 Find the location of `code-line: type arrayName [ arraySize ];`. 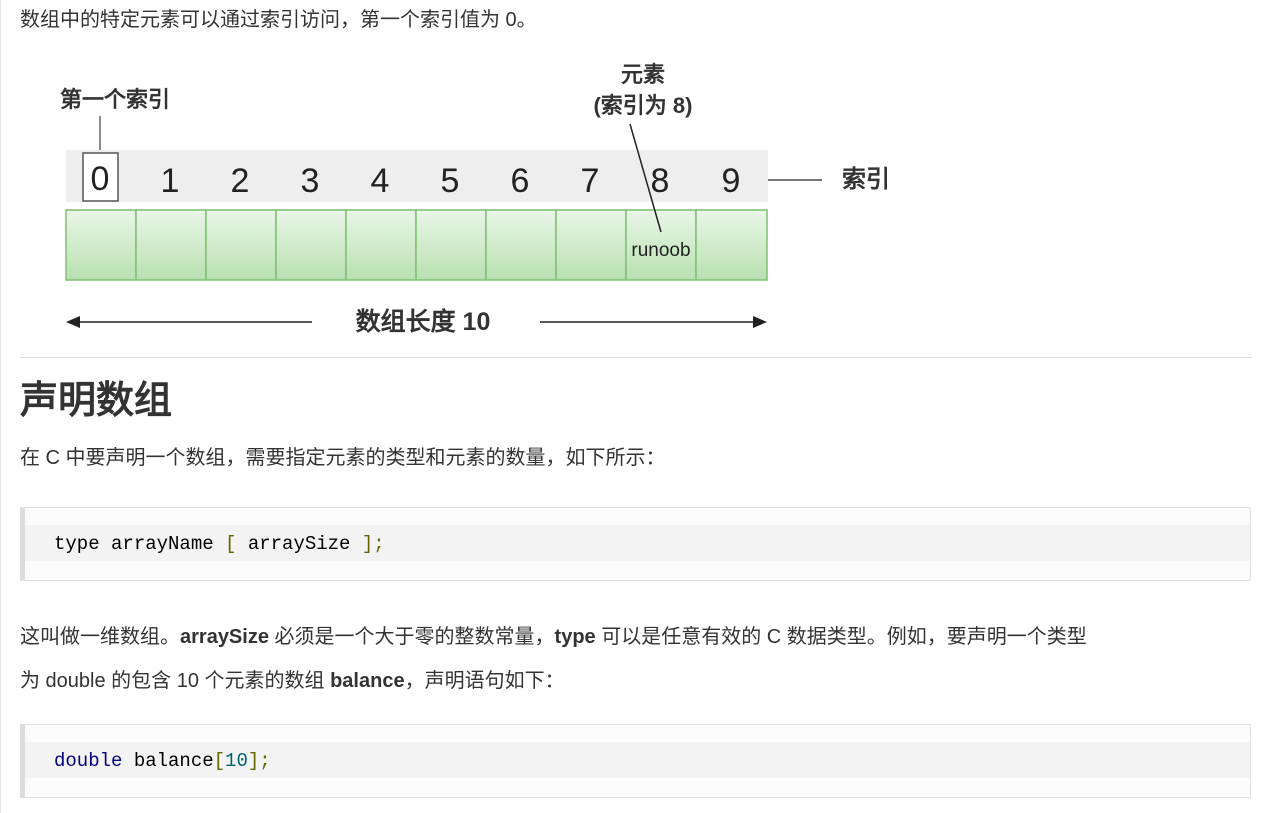

code-line: type arrayName [ arraySize ]; is located at coordinates (219, 544).